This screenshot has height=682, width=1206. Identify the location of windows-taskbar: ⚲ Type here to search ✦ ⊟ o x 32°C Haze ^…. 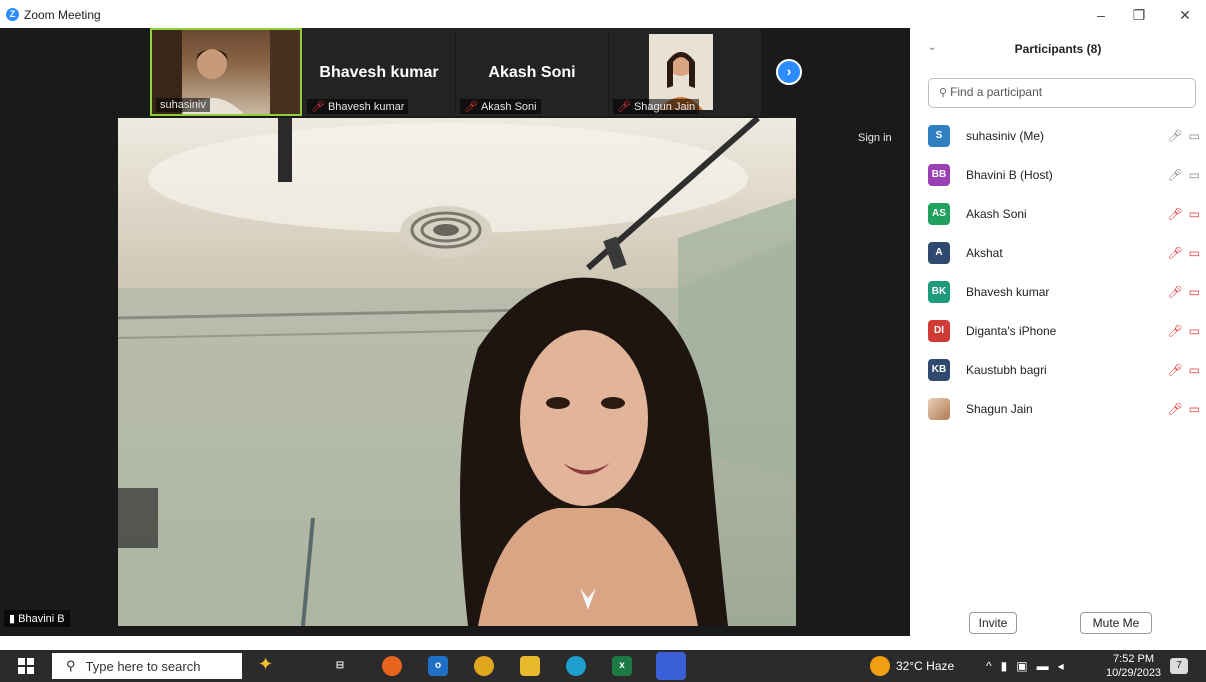
(603, 666).